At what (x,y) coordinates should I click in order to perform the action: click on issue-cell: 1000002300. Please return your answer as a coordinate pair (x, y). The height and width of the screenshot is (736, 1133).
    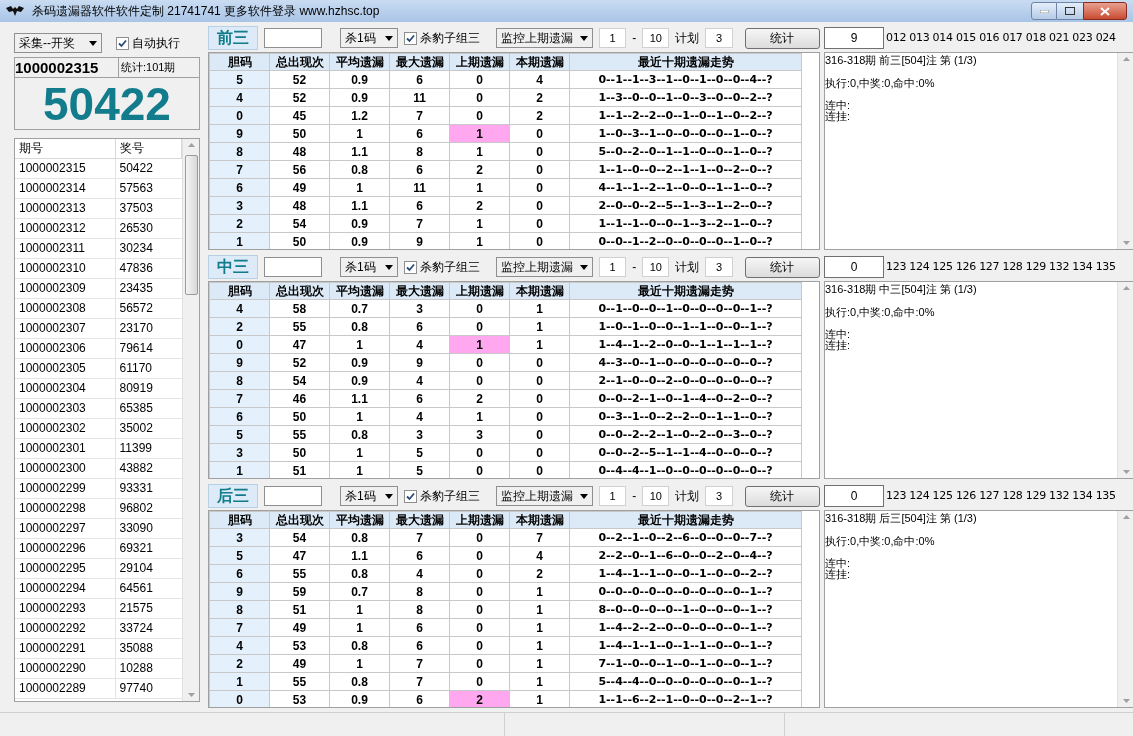
    Looking at the image, I should click on (65, 468).